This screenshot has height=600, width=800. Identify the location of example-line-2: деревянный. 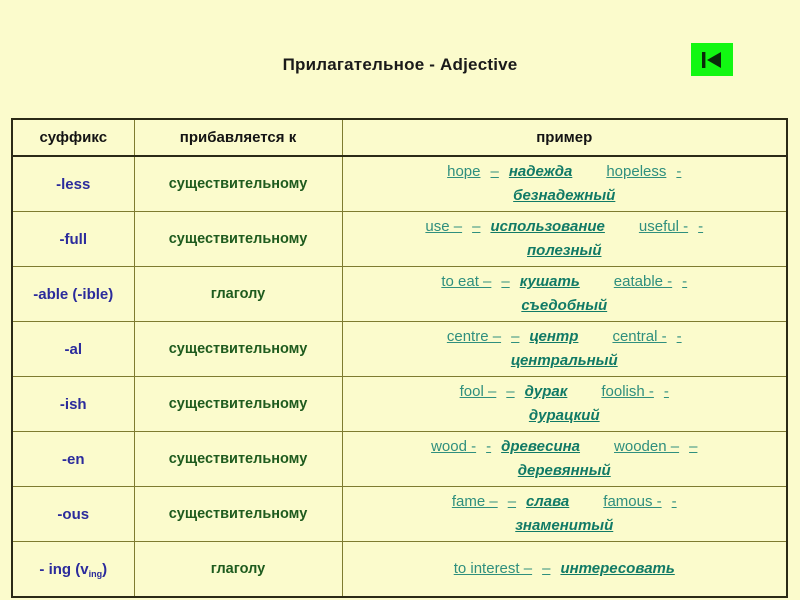
(565, 471).